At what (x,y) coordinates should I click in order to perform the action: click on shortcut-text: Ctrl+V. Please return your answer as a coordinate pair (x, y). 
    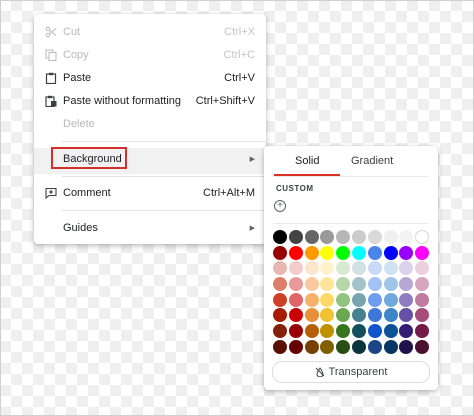
    Looking at the image, I should click on (239, 78).